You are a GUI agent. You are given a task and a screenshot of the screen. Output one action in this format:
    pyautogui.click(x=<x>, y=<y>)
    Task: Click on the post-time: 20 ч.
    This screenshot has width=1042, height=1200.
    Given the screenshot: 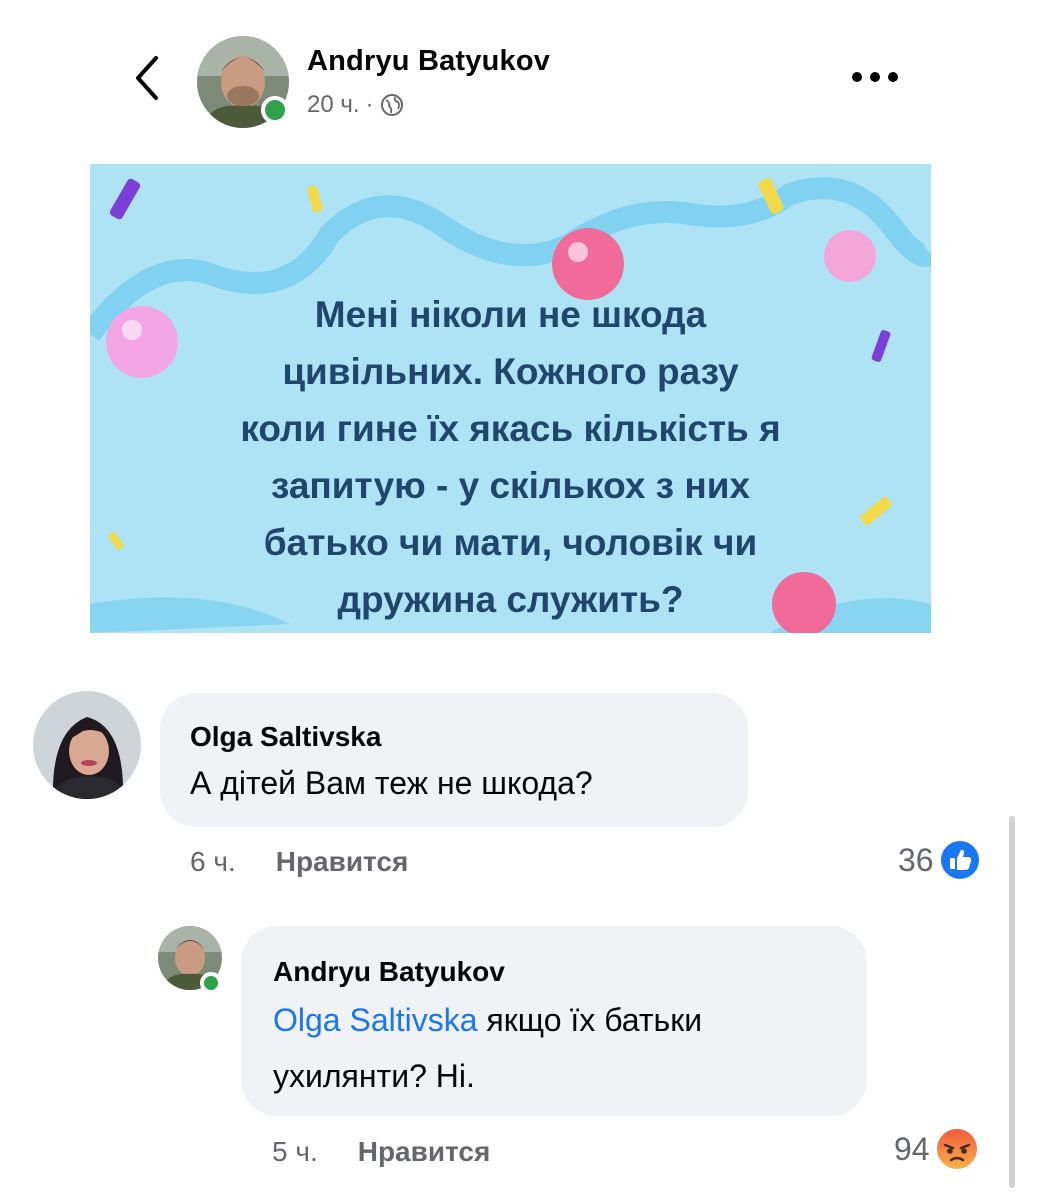 What is the action you would take?
    pyautogui.click(x=333, y=105)
    